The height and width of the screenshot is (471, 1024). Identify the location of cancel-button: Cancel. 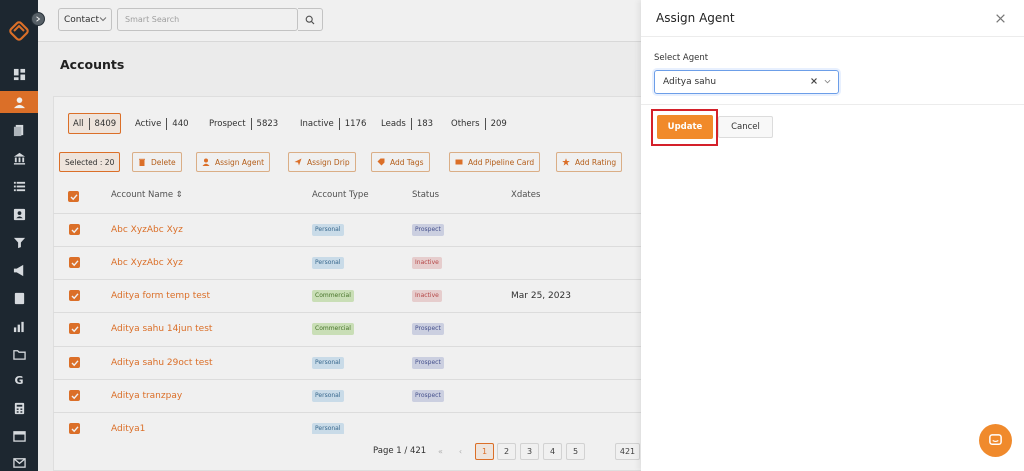
(745, 127).